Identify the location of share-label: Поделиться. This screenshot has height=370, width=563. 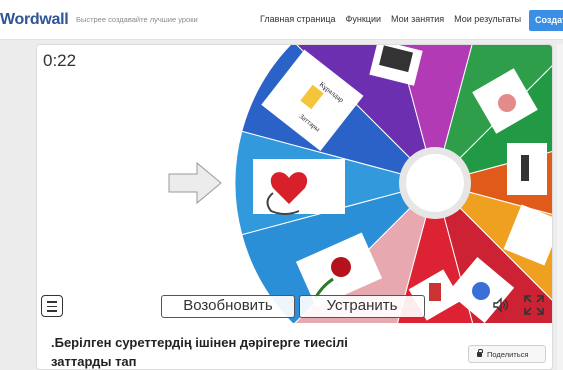
(508, 354).